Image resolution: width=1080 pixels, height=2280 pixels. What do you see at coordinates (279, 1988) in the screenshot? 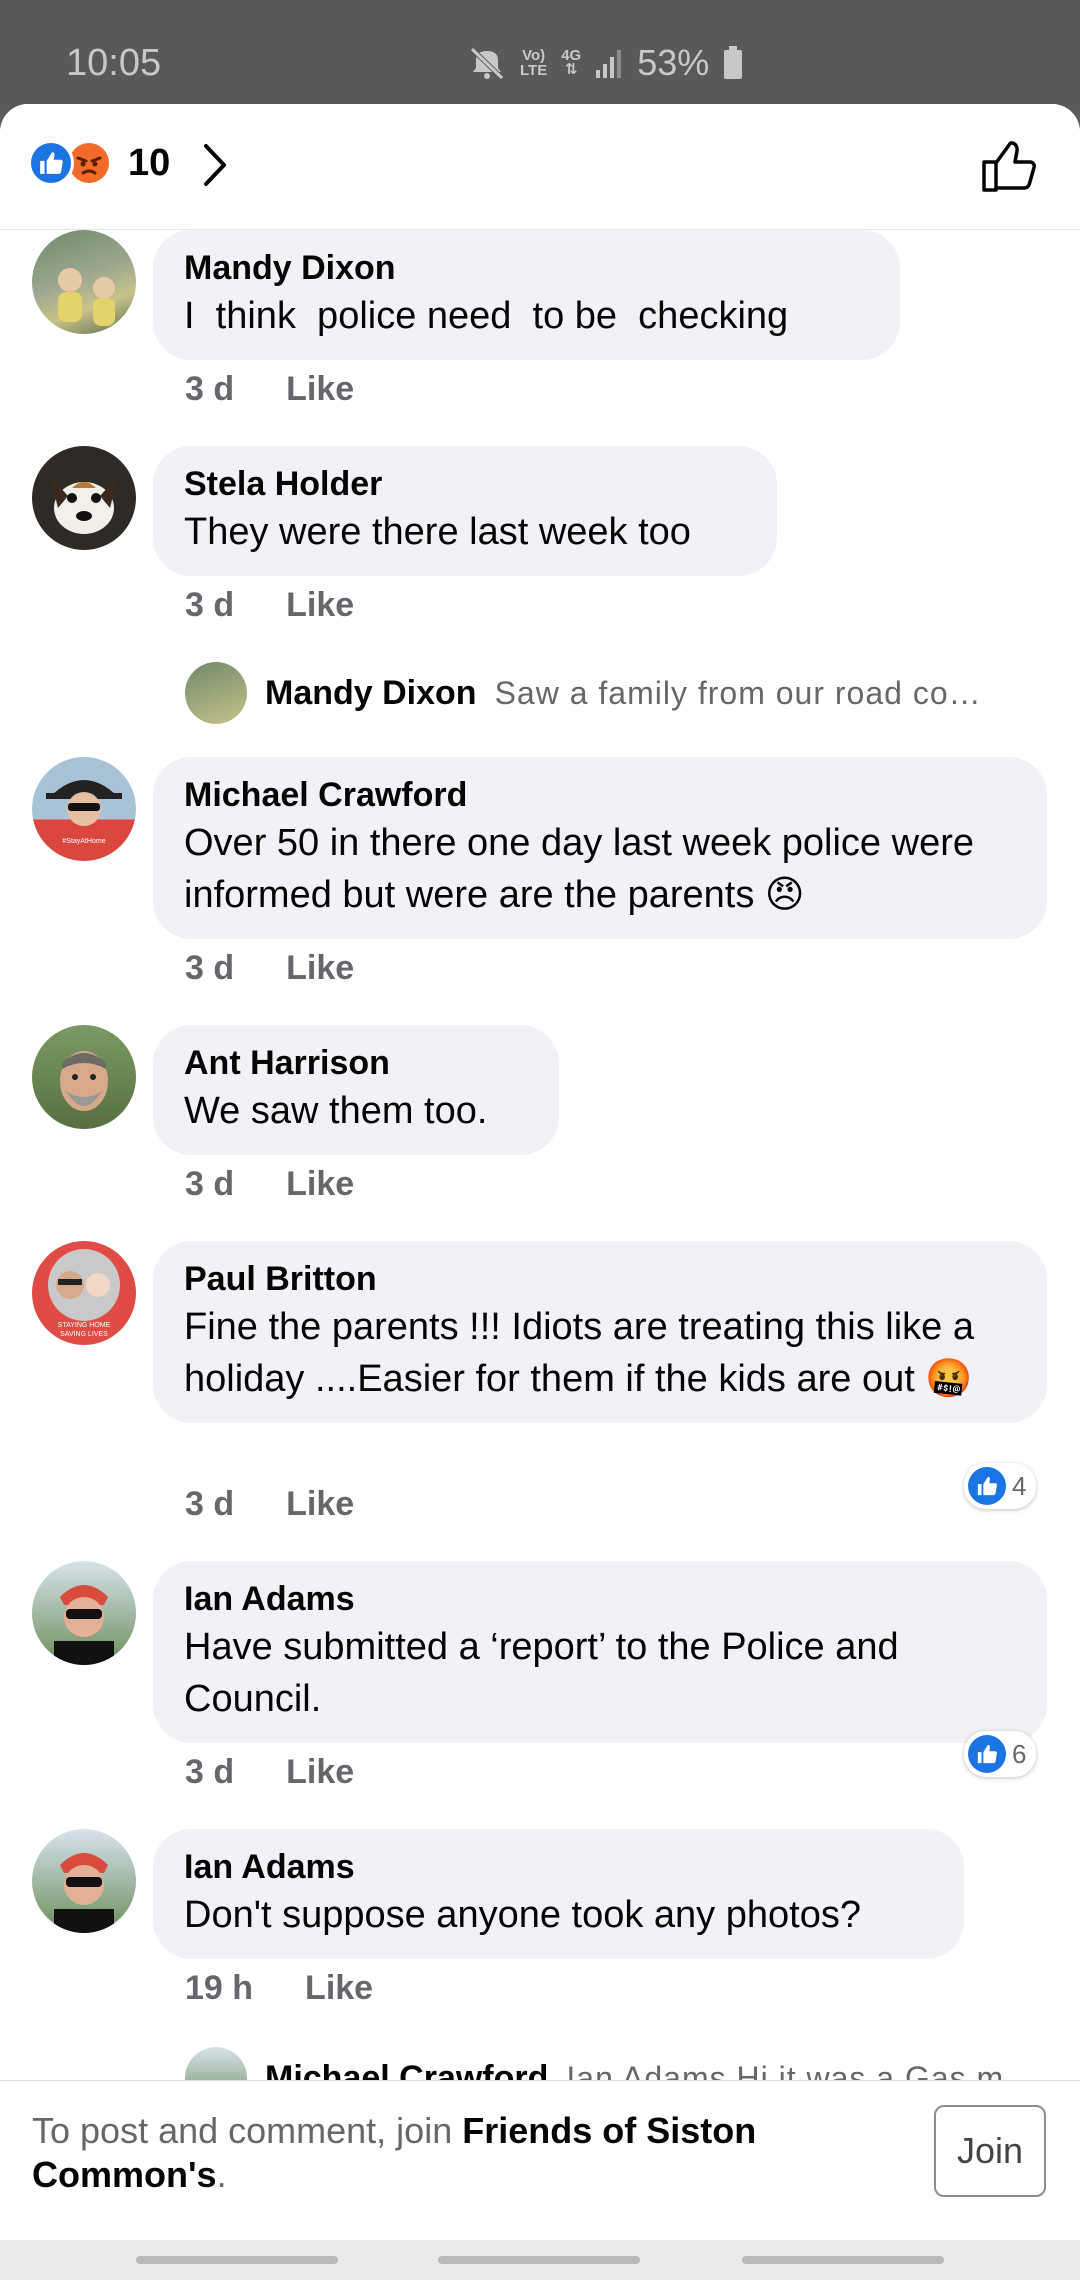
I see `comment-meta: 19 h Like` at bounding box center [279, 1988].